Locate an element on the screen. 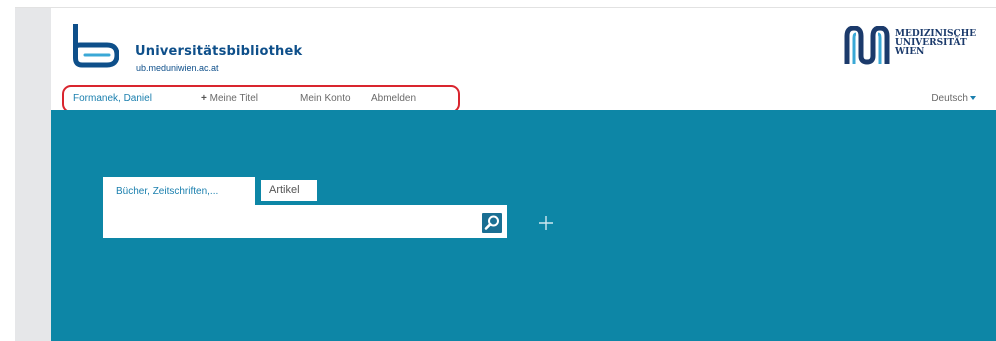 The height and width of the screenshot is (341, 996). language-label: Deutsch is located at coordinates (949, 98).